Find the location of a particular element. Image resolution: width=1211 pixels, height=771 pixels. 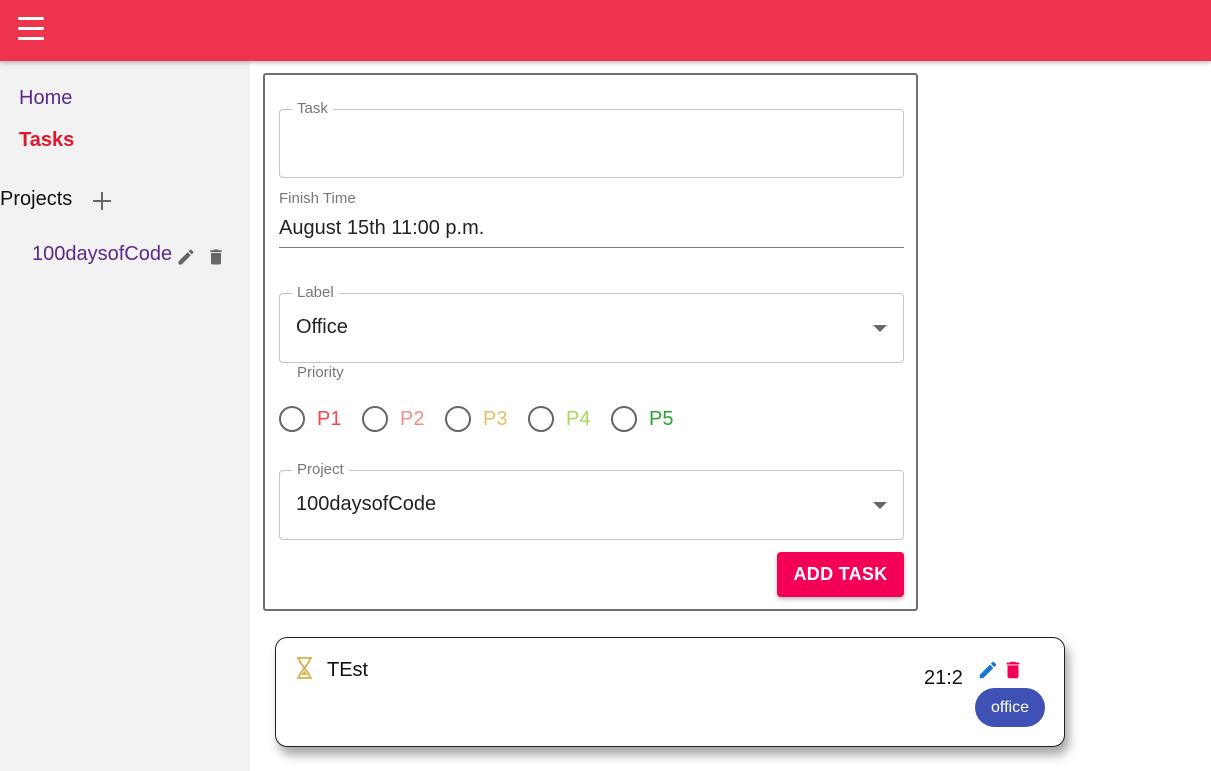

priority-label-p2: P2 is located at coordinates (412, 419).